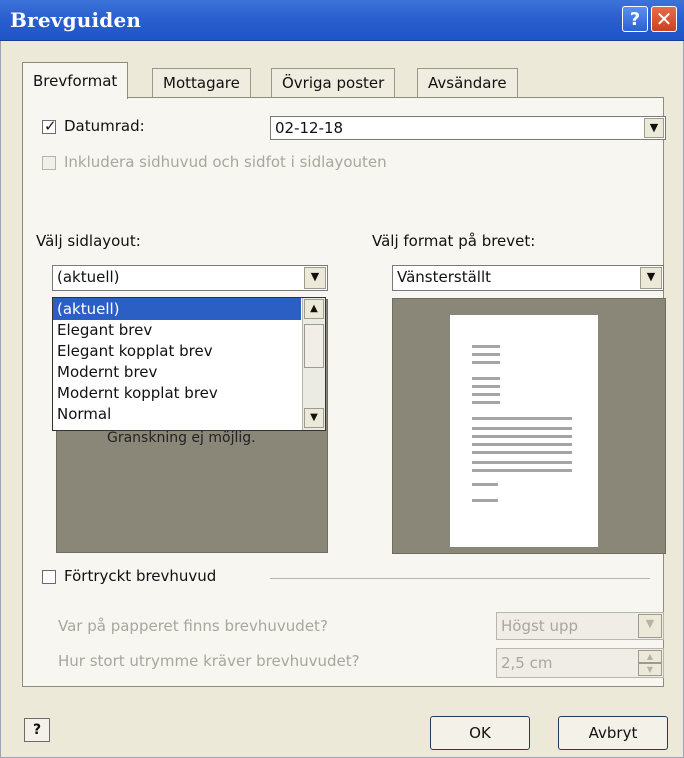 Image resolution: width=684 pixels, height=758 pixels. What do you see at coordinates (528, 278) in the screenshot?
I see `letter-format-select: Vänsterställt ▼` at bounding box center [528, 278].